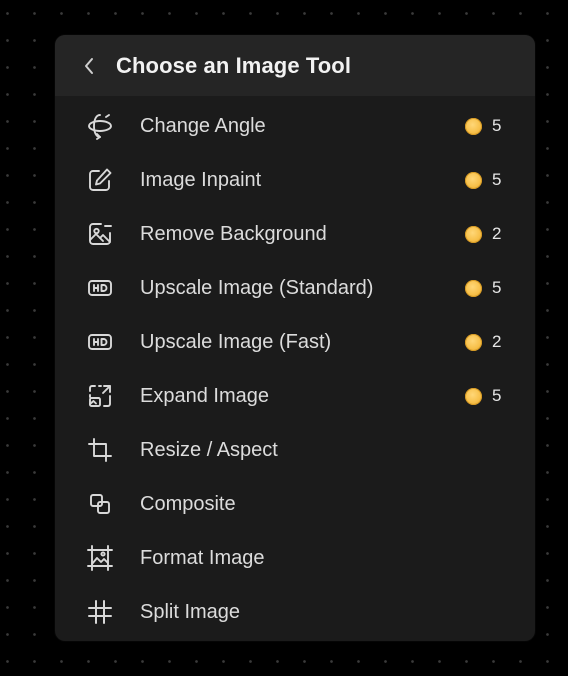 This screenshot has height=676, width=568. Describe the element at coordinates (295, 450) in the screenshot. I see `tool-item-resize-aspect: Resize / Aspect` at that location.